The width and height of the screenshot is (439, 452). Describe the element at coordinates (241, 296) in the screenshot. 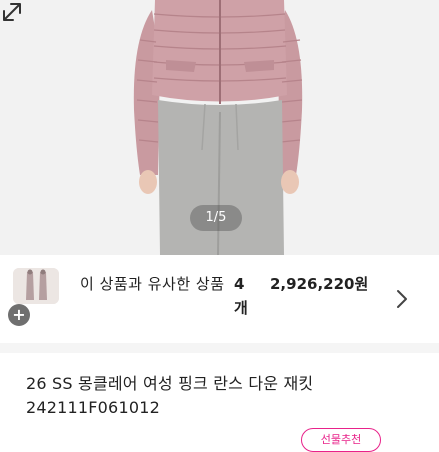

I see `similar-products-count: 4개` at that location.